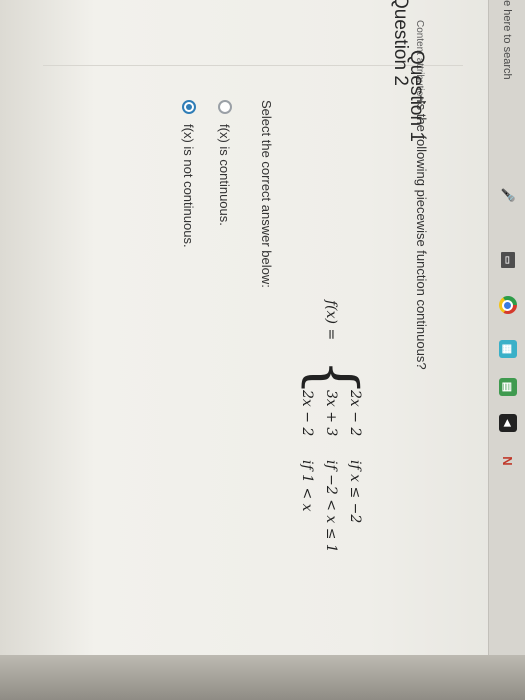 This screenshot has height=700, width=525. What do you see at coordinates (189, 186) in the screenshot?
I see `answer-option-label: f(x) is not continuous.` at bounding box center [189, 186].